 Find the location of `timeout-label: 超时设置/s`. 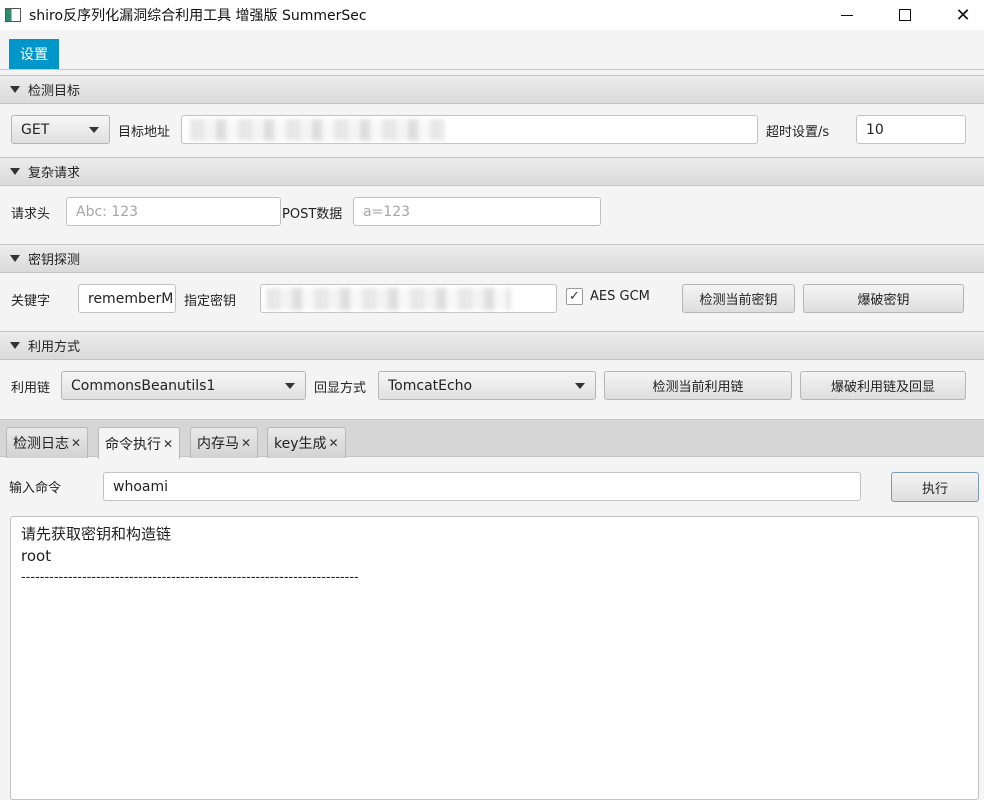

timeout-label: 超时设置/s is located at coordinates (798, 132).